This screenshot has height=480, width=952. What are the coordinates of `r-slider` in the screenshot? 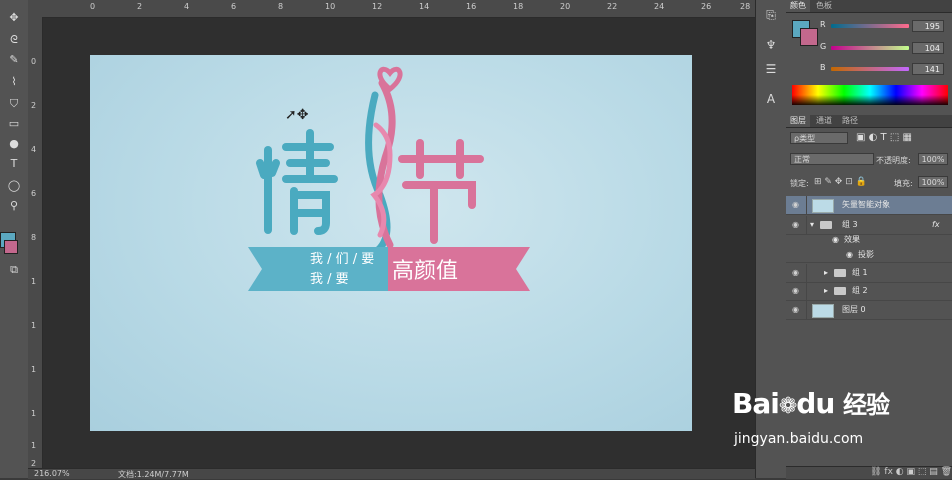 It's located at (870, 26).